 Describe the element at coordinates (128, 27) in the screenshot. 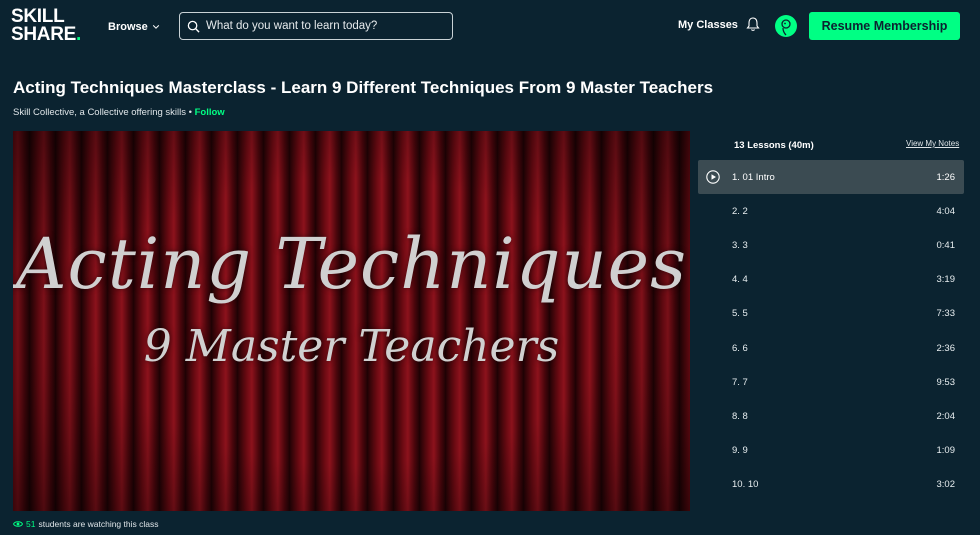

I see `browse-label: Browse` at that location.